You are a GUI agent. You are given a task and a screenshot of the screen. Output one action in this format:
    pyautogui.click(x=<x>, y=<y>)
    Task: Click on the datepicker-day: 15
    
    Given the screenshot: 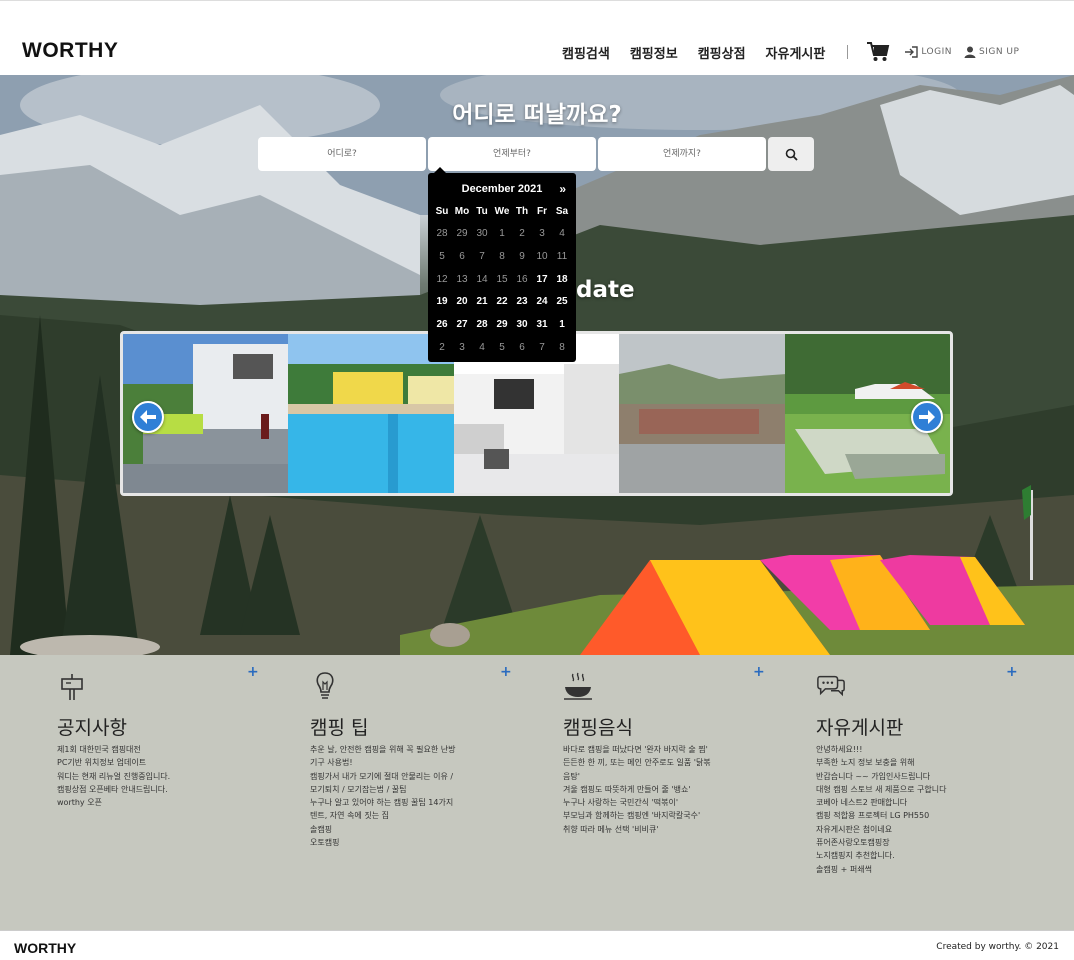 What is the action you would take?
    pyautogui.click(x=502, y=280)
    